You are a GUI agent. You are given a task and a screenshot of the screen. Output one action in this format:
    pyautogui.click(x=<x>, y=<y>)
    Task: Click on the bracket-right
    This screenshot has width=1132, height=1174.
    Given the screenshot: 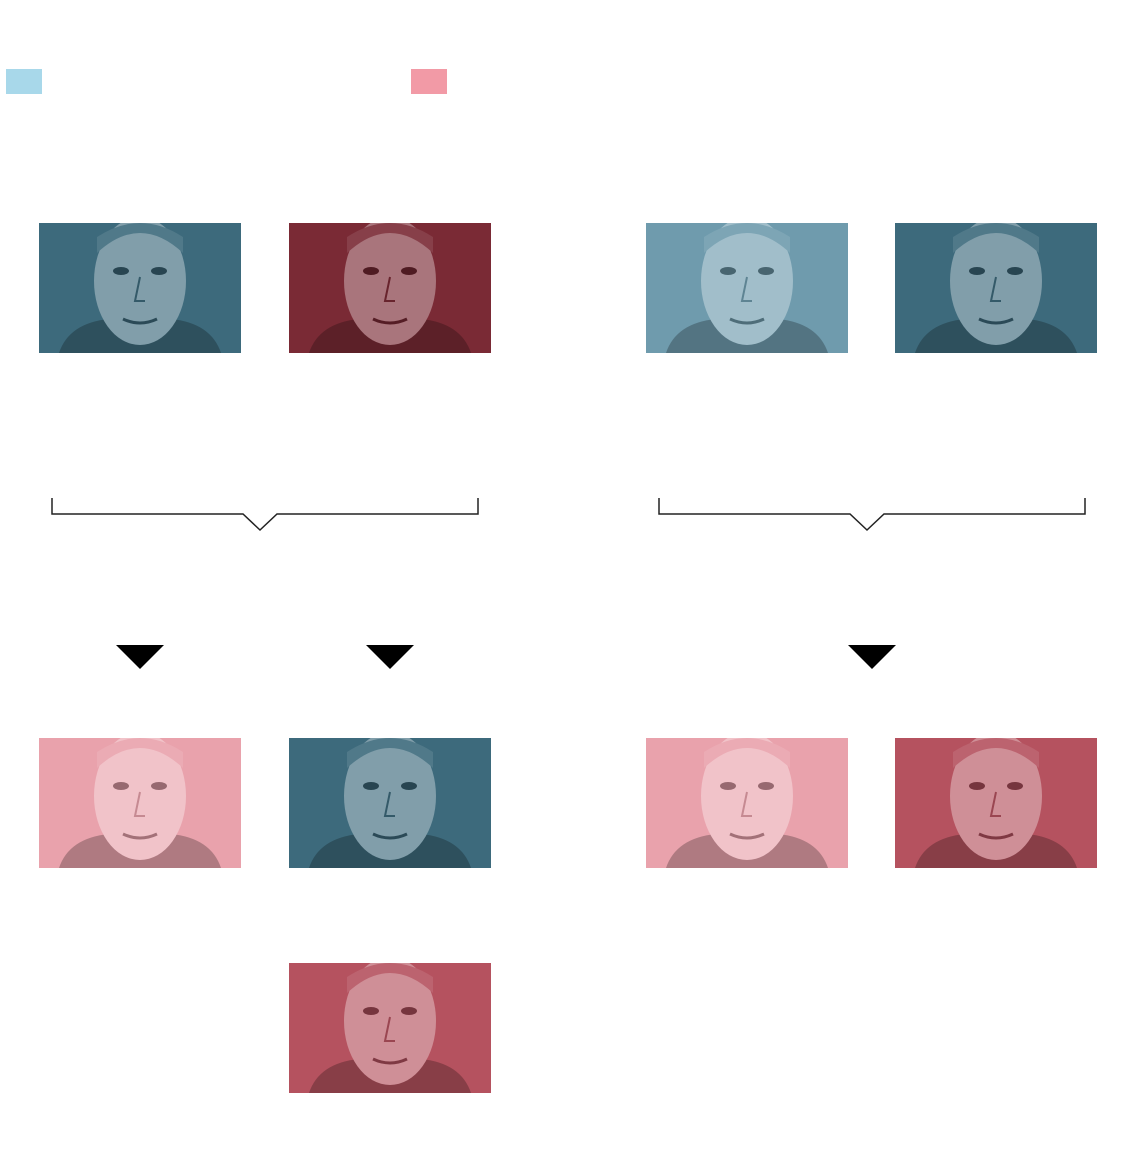 What is the action you would take?
    pyautogui.click(x=872, y=515)
    